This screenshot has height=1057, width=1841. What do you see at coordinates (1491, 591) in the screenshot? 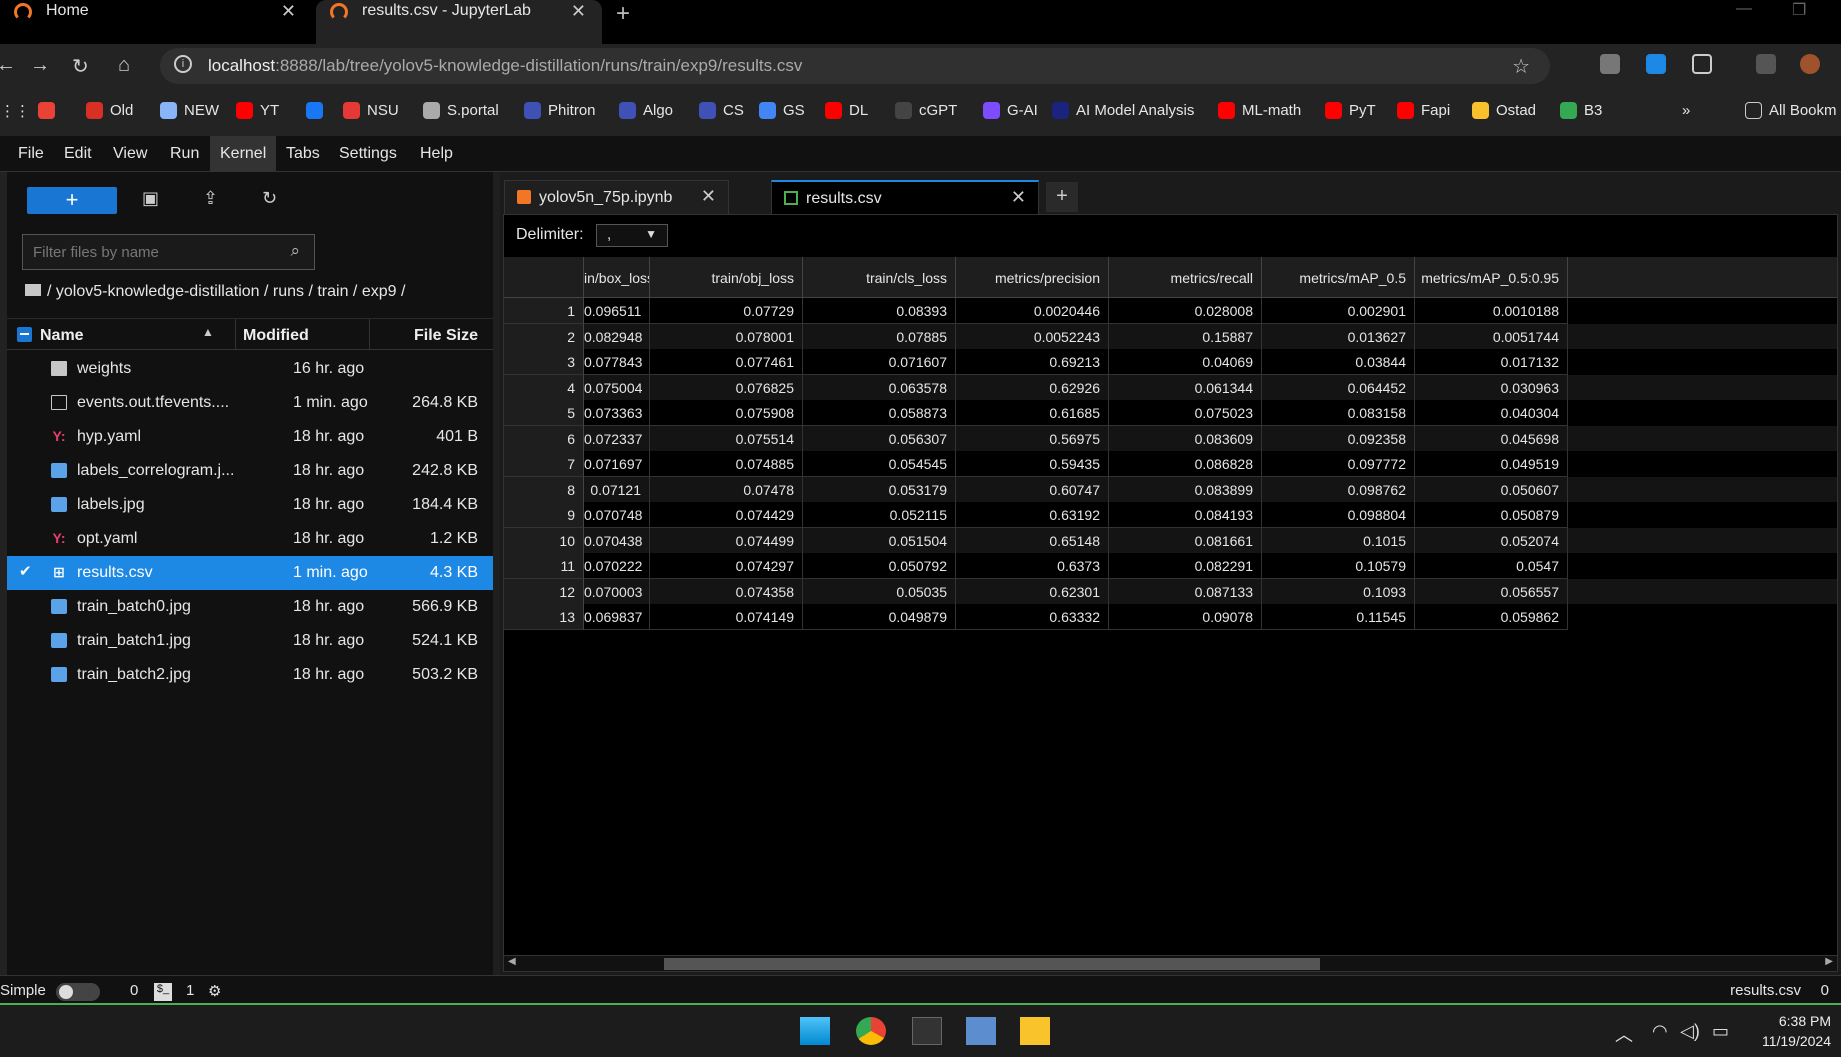
I see `table-cell: 0.056557` at bounding box center [1491, 591].